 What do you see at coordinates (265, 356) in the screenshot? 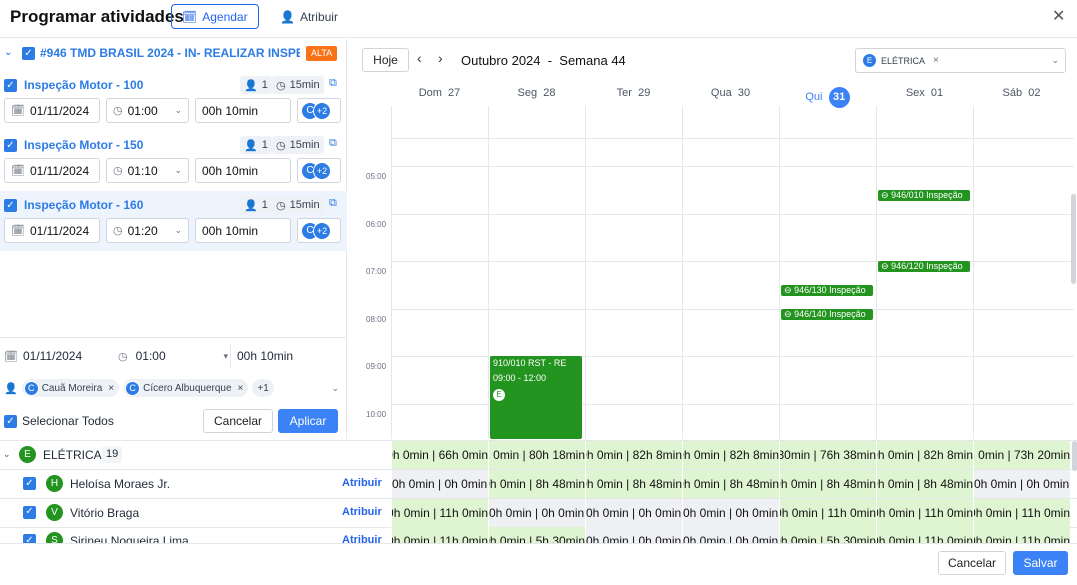
I see `bulk-length-field: 00h 10min` at bounding box center [265, 356].